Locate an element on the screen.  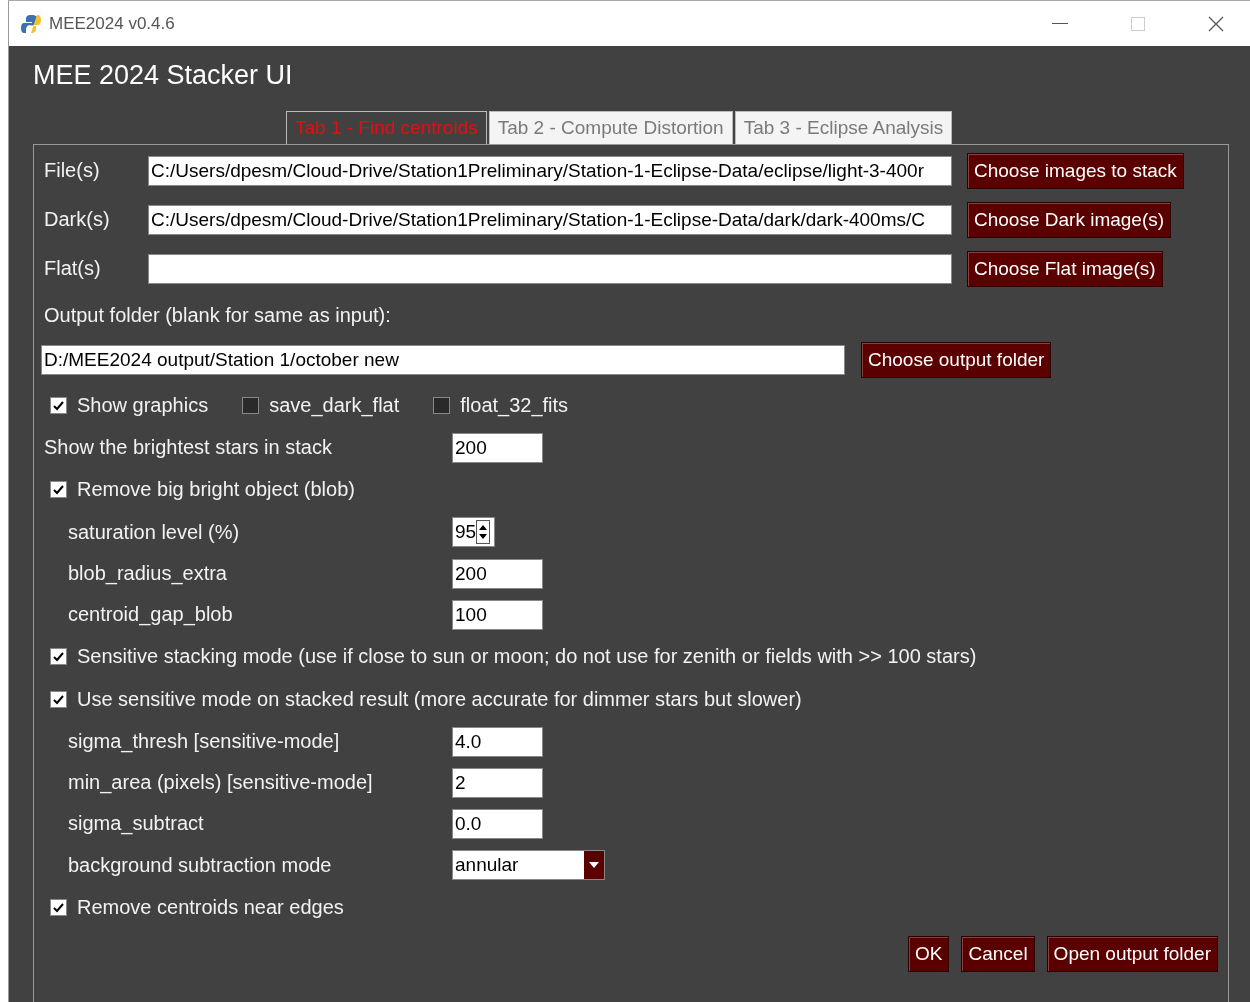
minimize-icon is located at coordinates (1060, 23).